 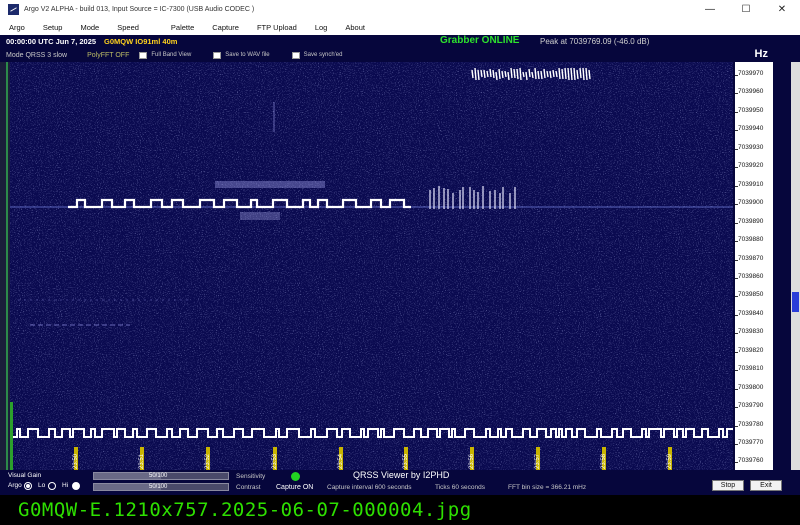 I want to click on stop-button: Stop, so click(x=728, y=485).